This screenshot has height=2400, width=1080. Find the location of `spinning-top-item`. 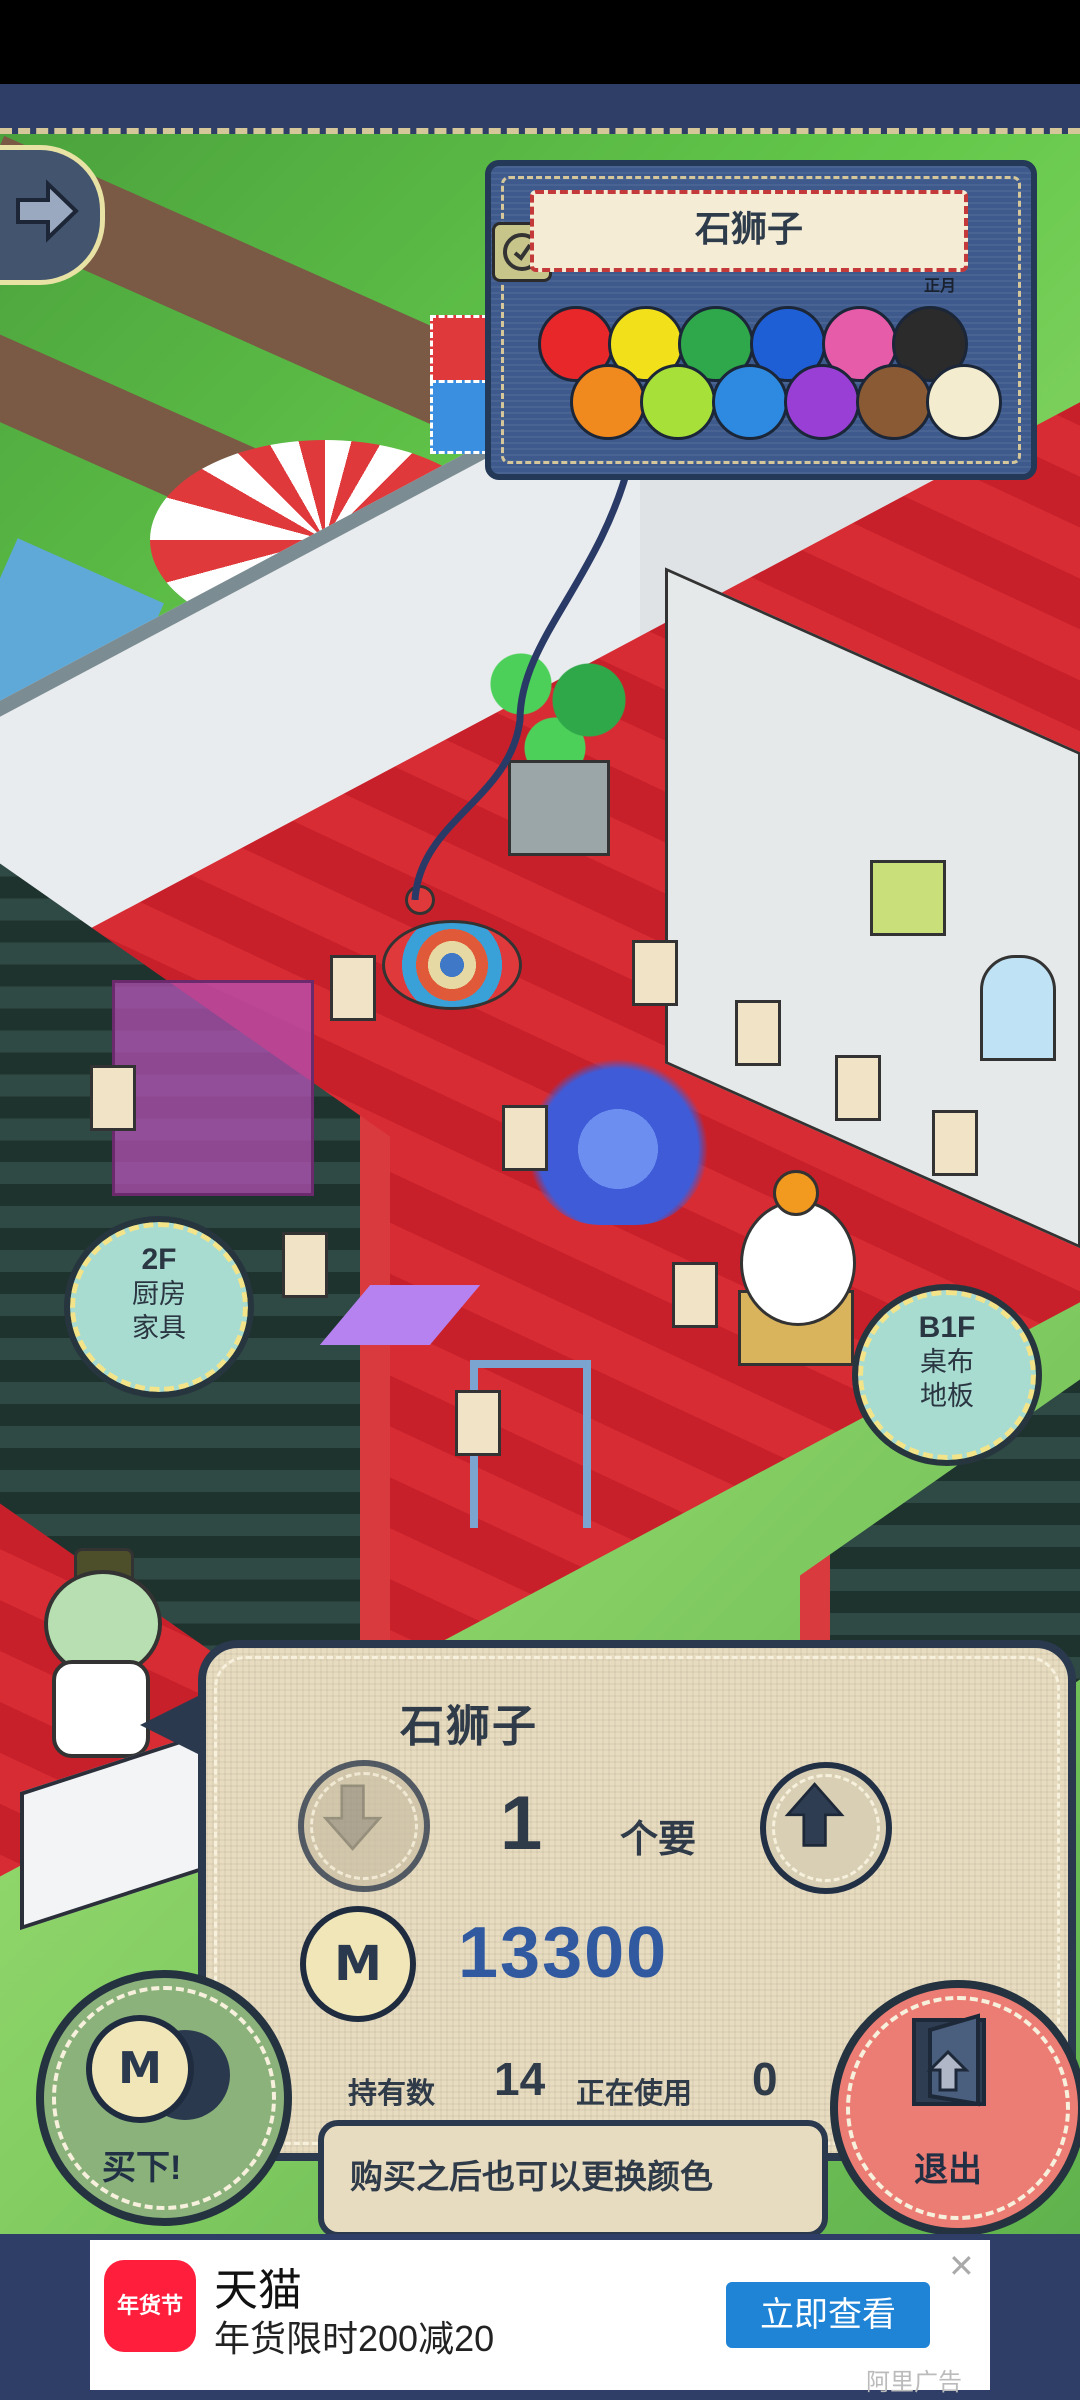

spinning-top-item is located at coordinates (452, 965).